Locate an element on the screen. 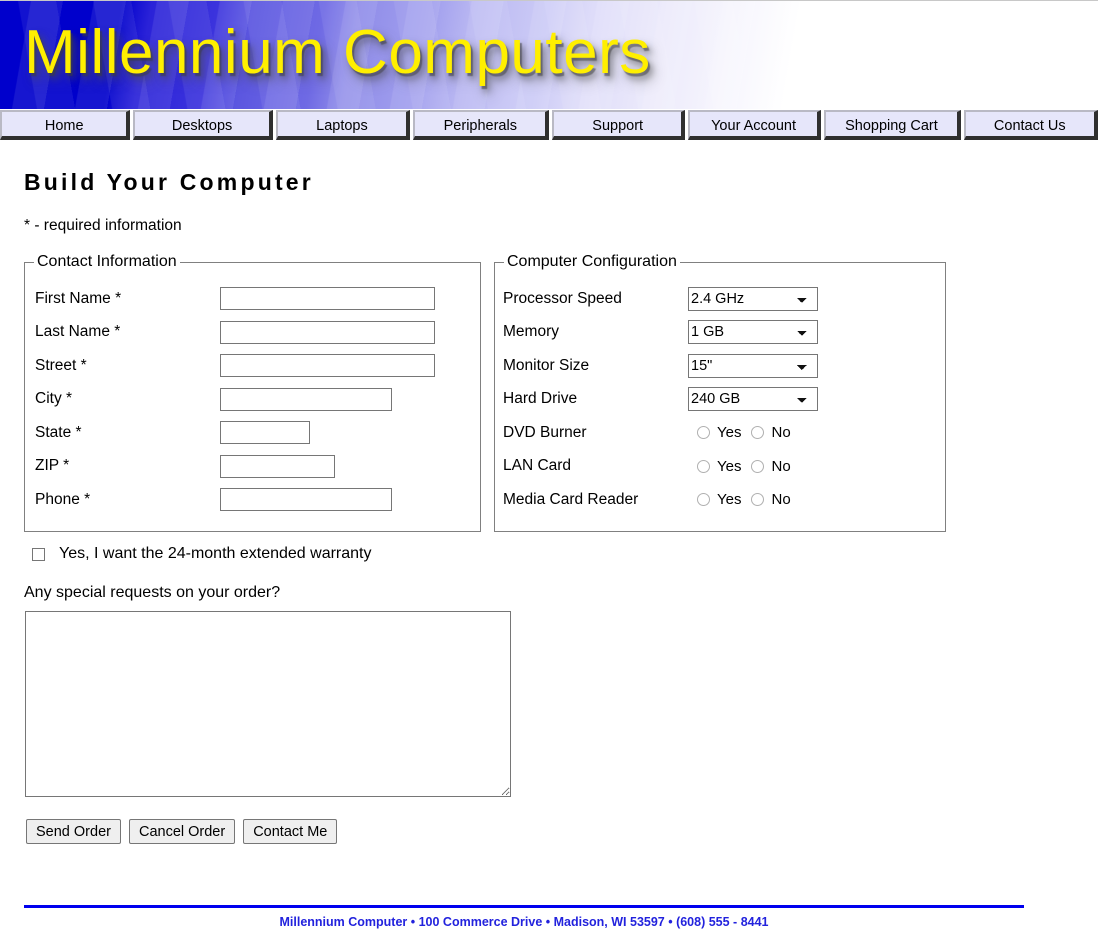 Image resolution: width=1098 pixels, height=941 pixels. label-phone: Phone * is located at coordinates (63, 499).